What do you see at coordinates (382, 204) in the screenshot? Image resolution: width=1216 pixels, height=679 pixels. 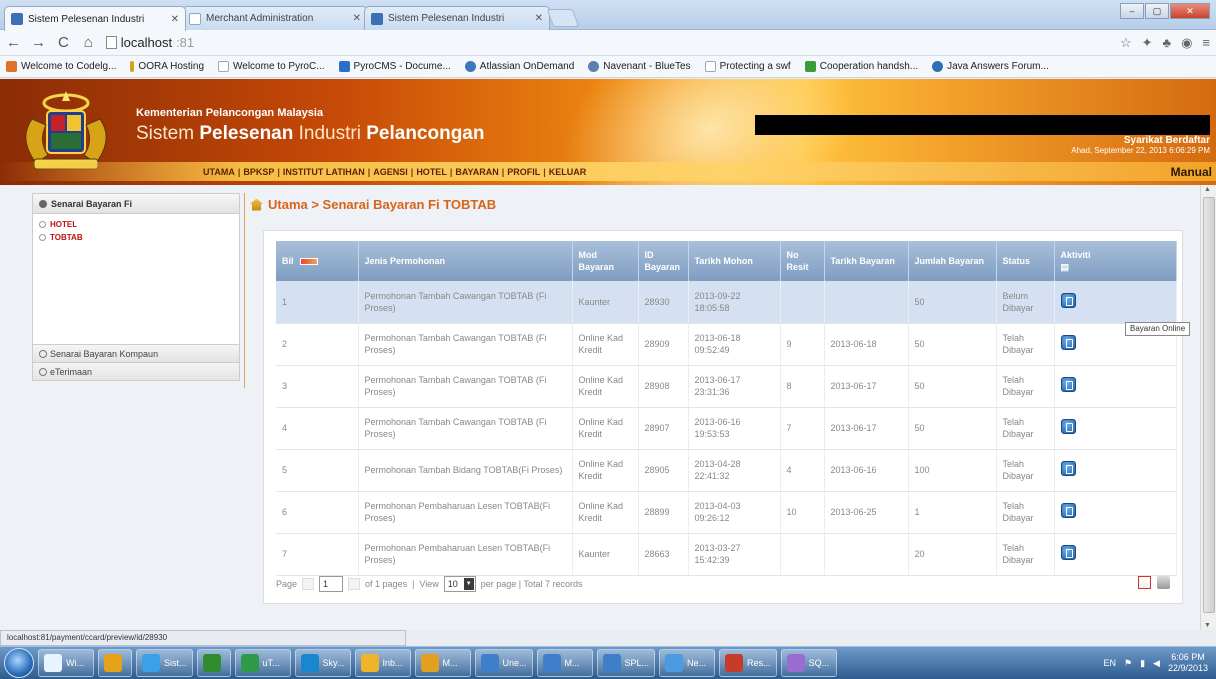 I see `breadcrumb-text: Utama > Senarai Bayaran Fi TOBTAB` at bounding box center [382, 204].